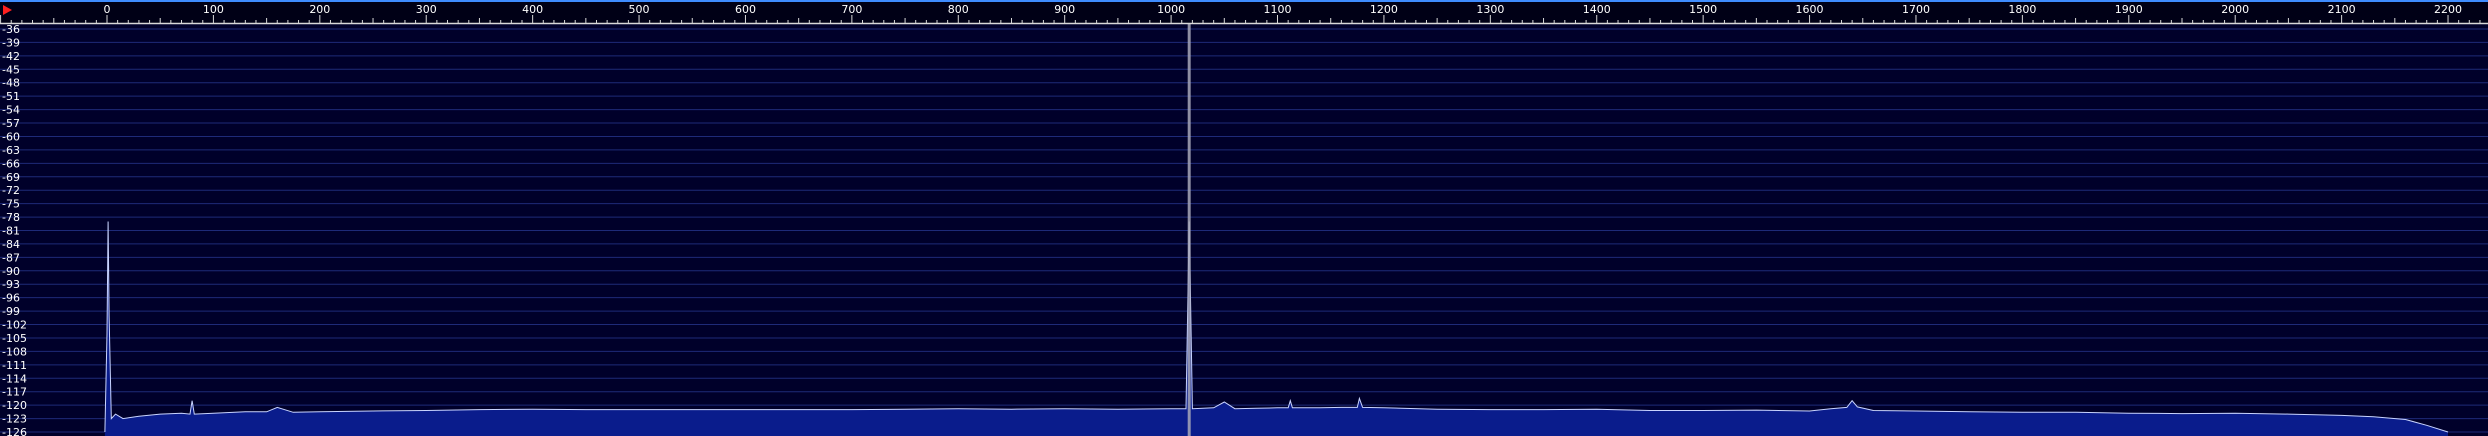 Image resolution: width=2488 pixels, height=436 pixels. What do you see at coordinates (107, 9) in the screenshot?
I see `x-tick-label: 0` at bounding box center [107, 9].